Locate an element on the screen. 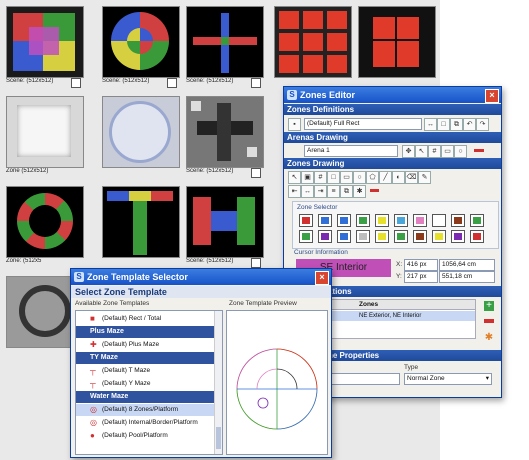  fill-tool-icon: ◐ is located at coordinates (398, 177).